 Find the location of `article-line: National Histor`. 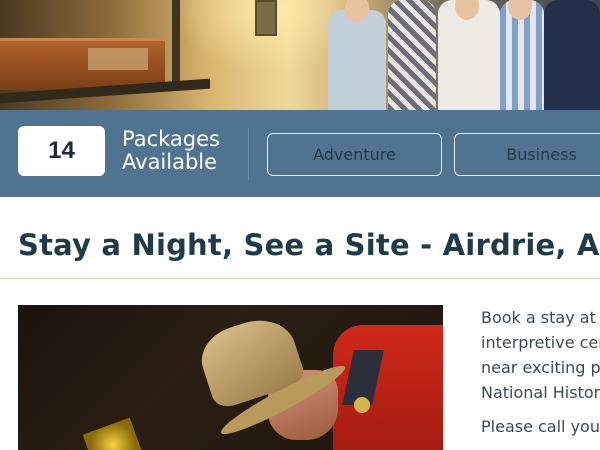

article-line: National Histor is located at coordinates (540, 392).